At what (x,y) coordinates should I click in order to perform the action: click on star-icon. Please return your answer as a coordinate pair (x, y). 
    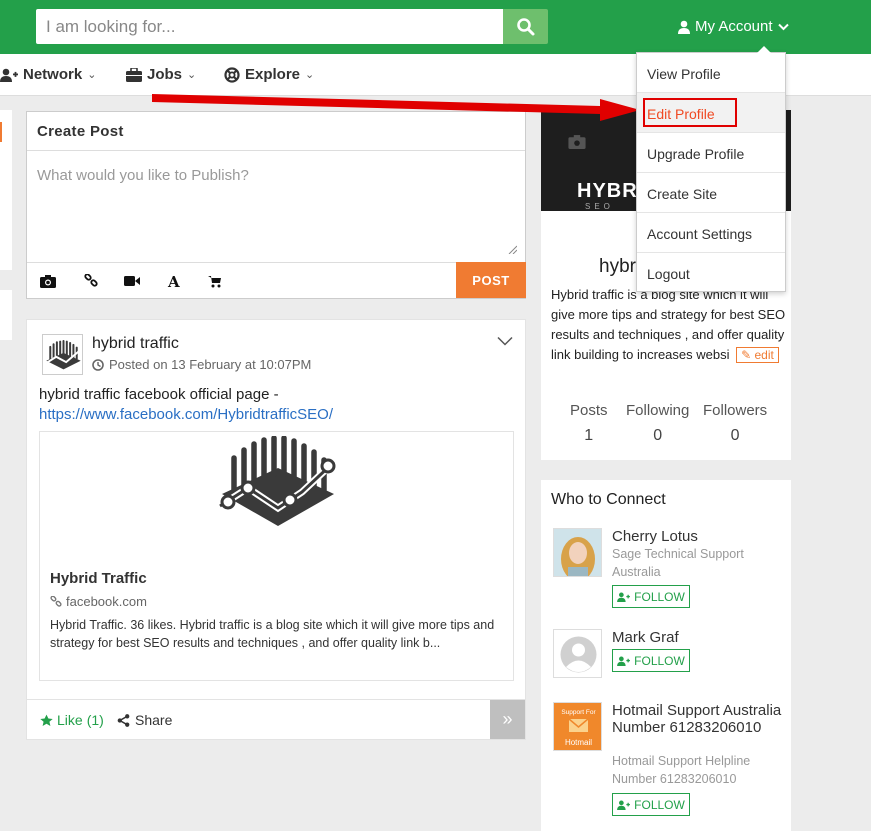
    Looking at the image, I should click on (46, 720).